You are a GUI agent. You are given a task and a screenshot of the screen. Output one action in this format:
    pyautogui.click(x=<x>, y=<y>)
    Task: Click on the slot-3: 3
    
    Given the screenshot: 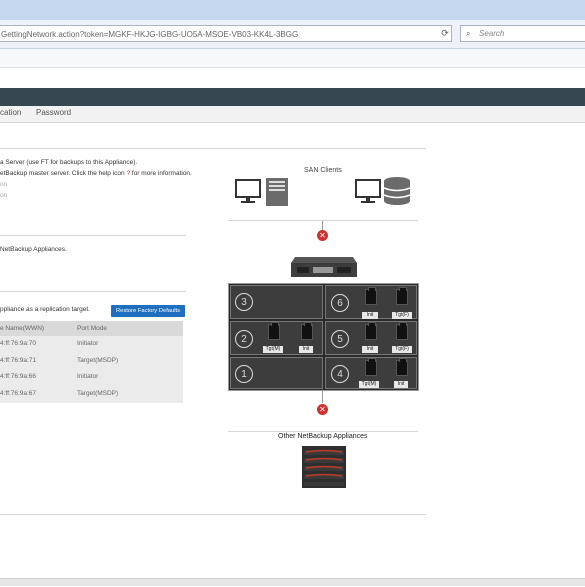 What is the action you would take?
    pyautogui.click(x=276, y=302)
    